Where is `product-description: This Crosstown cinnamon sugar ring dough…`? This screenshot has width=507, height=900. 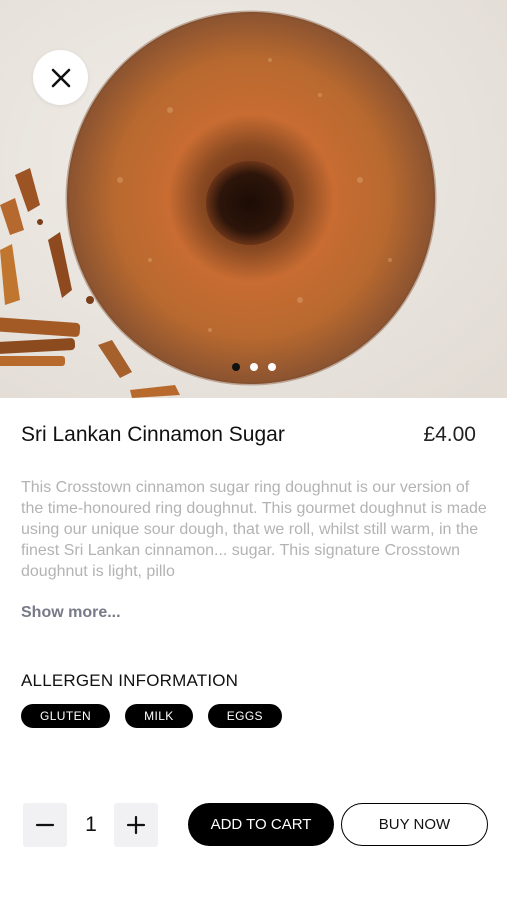 product-description: This Crosstown cinnamon sugar ring dough… is located at coordinates (254, 529).